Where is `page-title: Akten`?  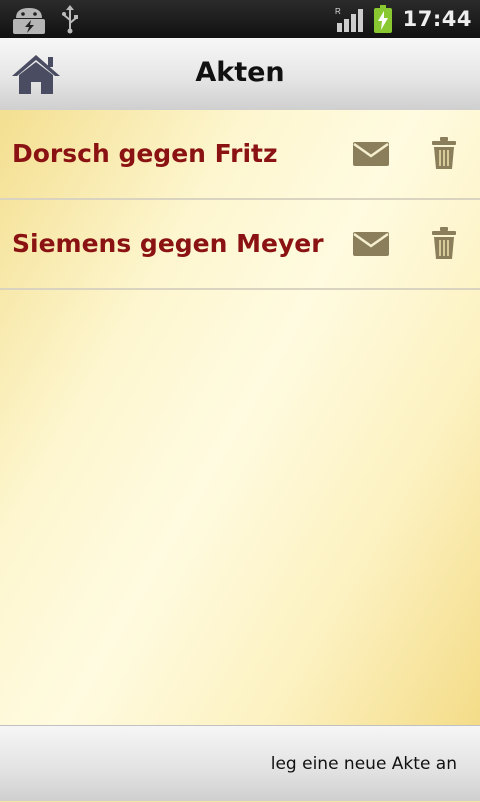
page-title: Akten is located at coordinates (240, 72).